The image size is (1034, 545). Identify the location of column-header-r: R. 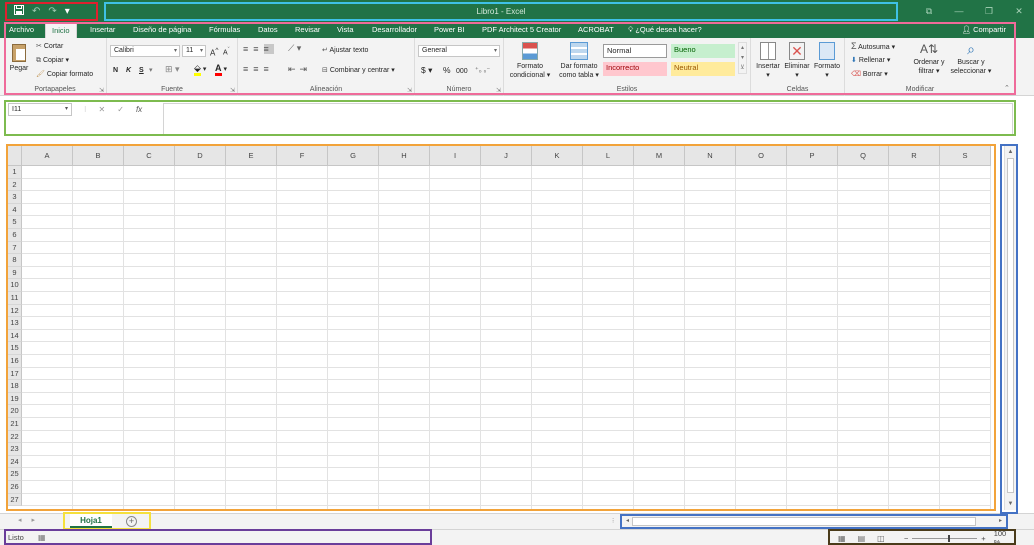
(914, 156).